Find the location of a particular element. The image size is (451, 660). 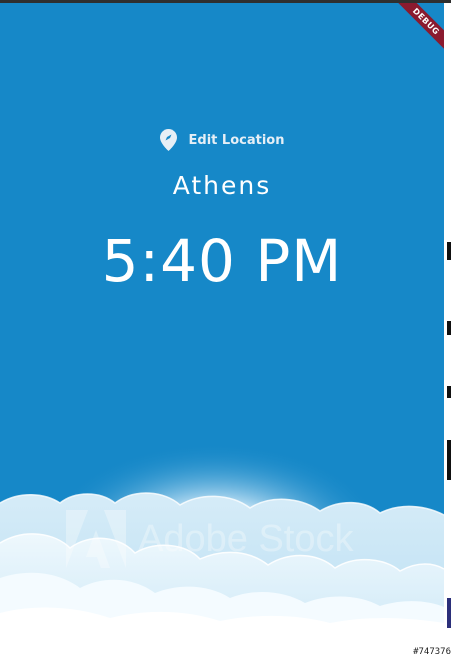

current-time: 5:40 PM is located at coordinates (222, 261).